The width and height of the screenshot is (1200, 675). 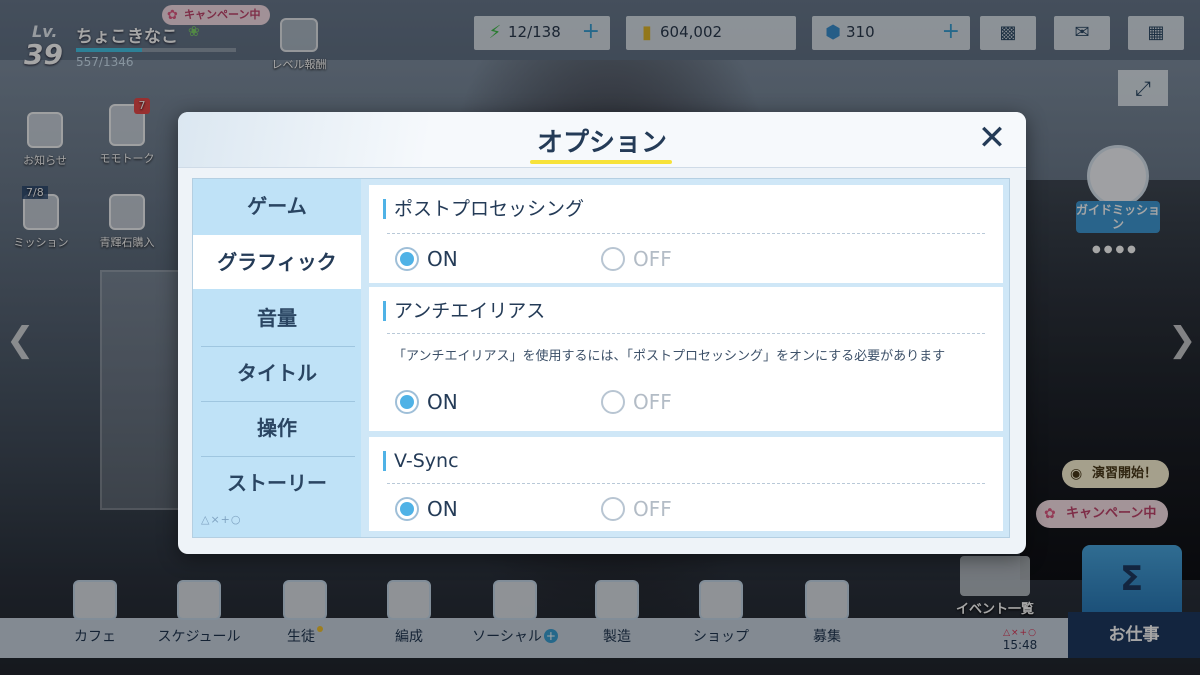 I want to click on options-tabs: ゲーム グラフィック 音量 タイトル 操作 ストーリー △×+○, so click(x=277, y=358).